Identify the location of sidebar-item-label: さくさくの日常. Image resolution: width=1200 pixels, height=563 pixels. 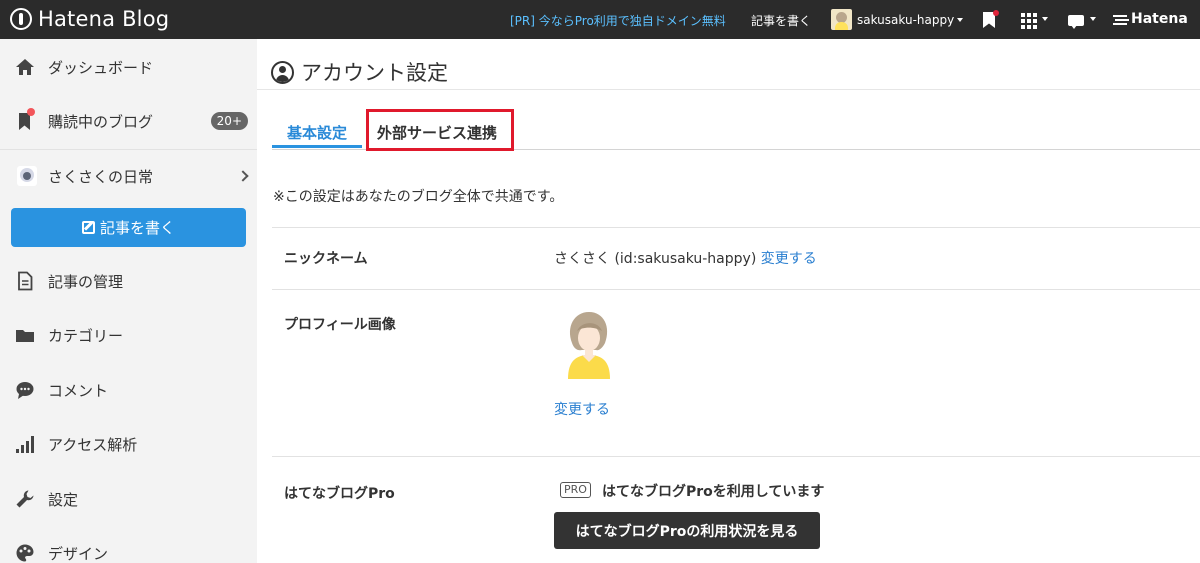
(101, 176).